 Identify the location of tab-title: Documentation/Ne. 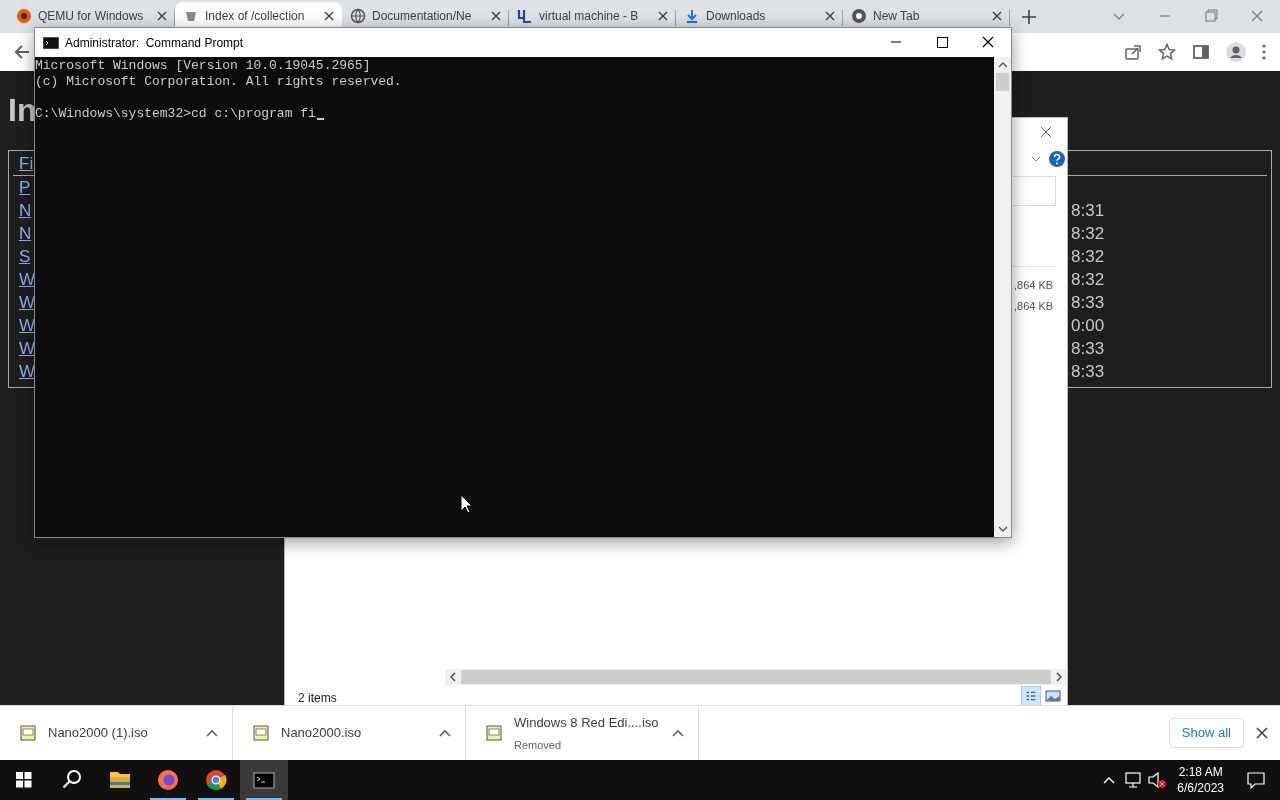
(422, 16).